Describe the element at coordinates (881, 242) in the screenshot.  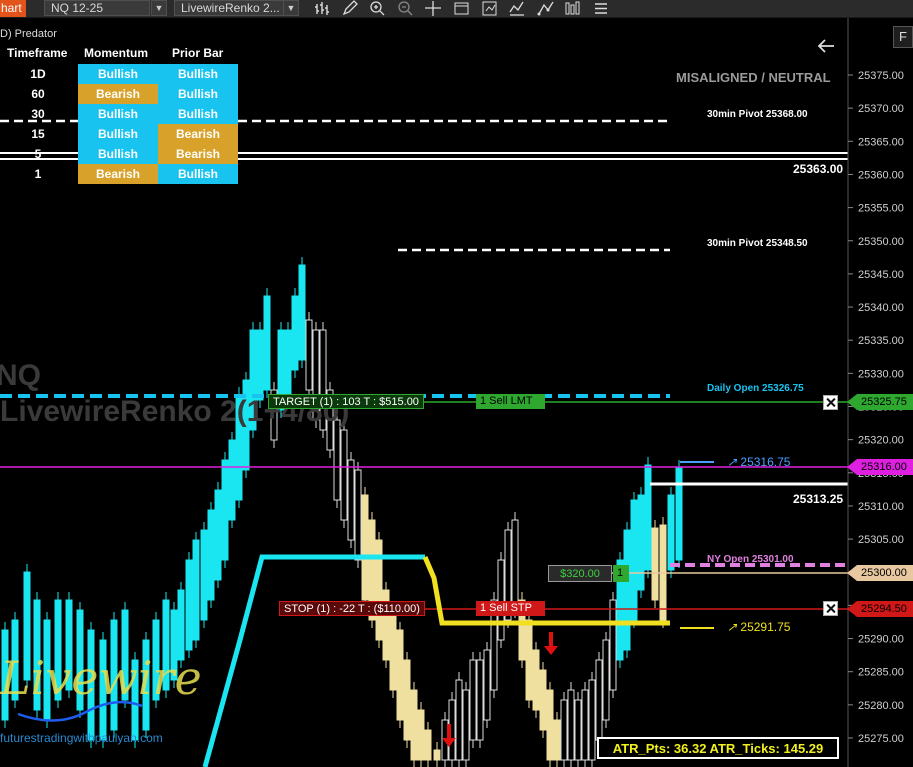
I see `price-axis-label: 25350.00` at that location.